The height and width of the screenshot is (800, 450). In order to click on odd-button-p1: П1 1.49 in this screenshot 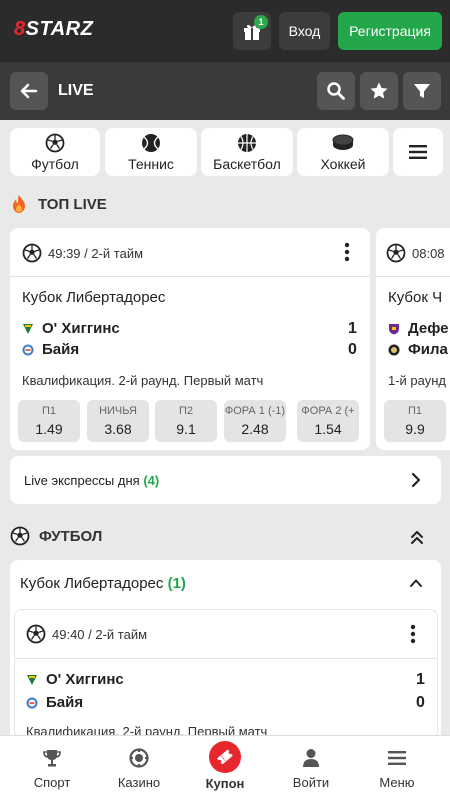, I will do `click(49, 421)`.